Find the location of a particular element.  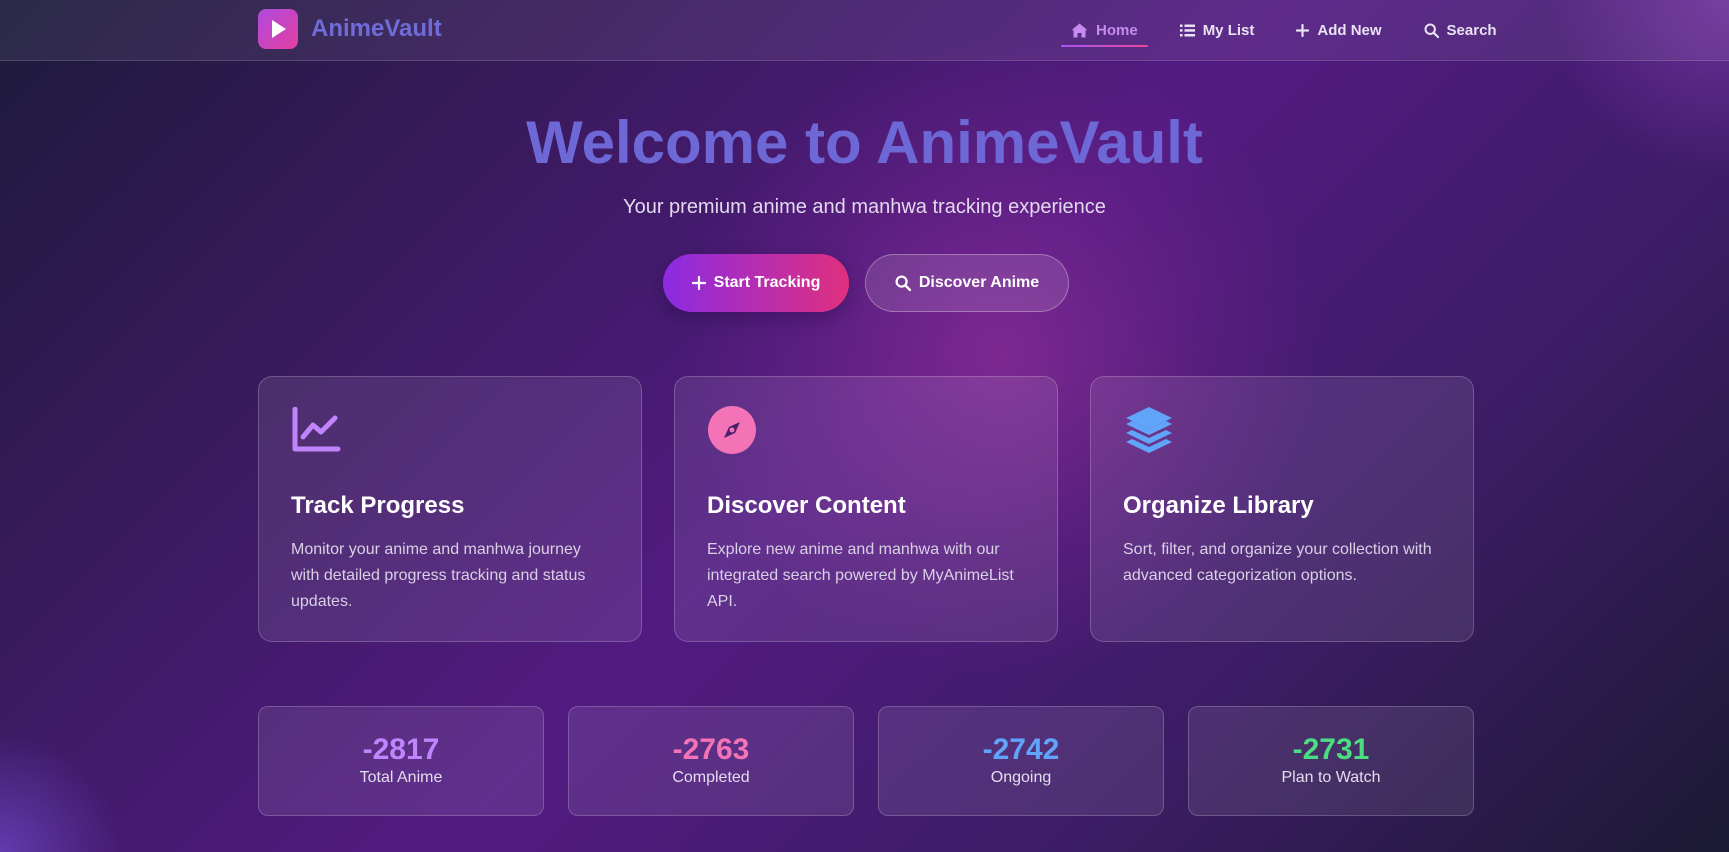

nav-item-label: My List is located at coordinates (1228, 30).